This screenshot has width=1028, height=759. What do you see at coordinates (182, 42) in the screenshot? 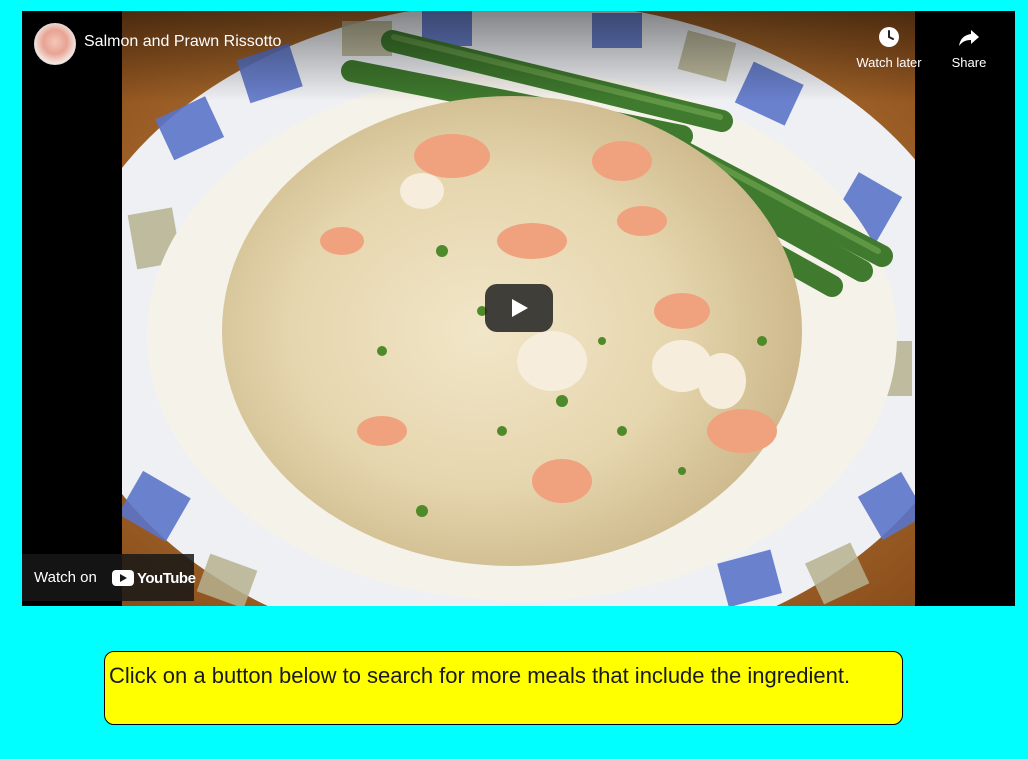
I see `video-title-link: Salmon and Prawn Rissotto` at bounding box center [182, 42].